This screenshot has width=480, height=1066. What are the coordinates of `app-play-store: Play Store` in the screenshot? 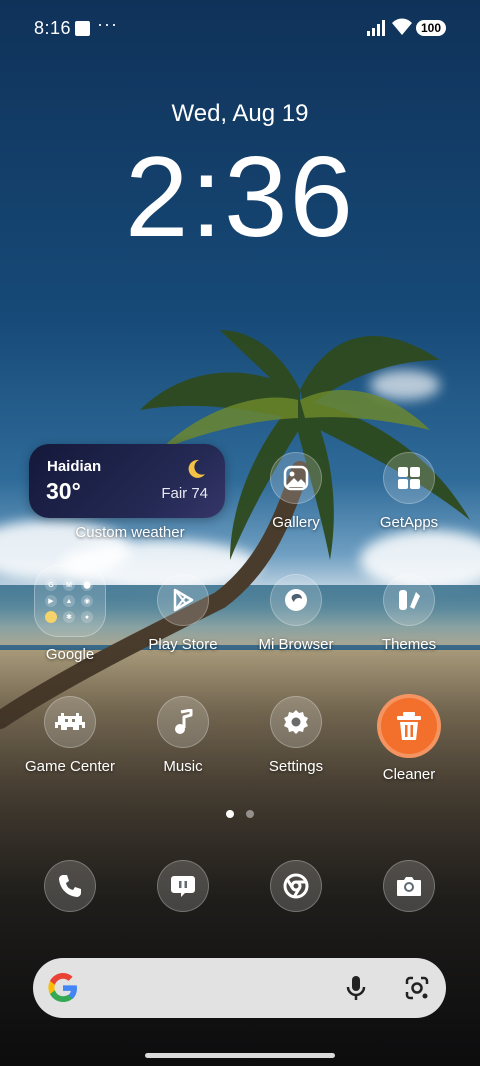 It's located at (183, 613).